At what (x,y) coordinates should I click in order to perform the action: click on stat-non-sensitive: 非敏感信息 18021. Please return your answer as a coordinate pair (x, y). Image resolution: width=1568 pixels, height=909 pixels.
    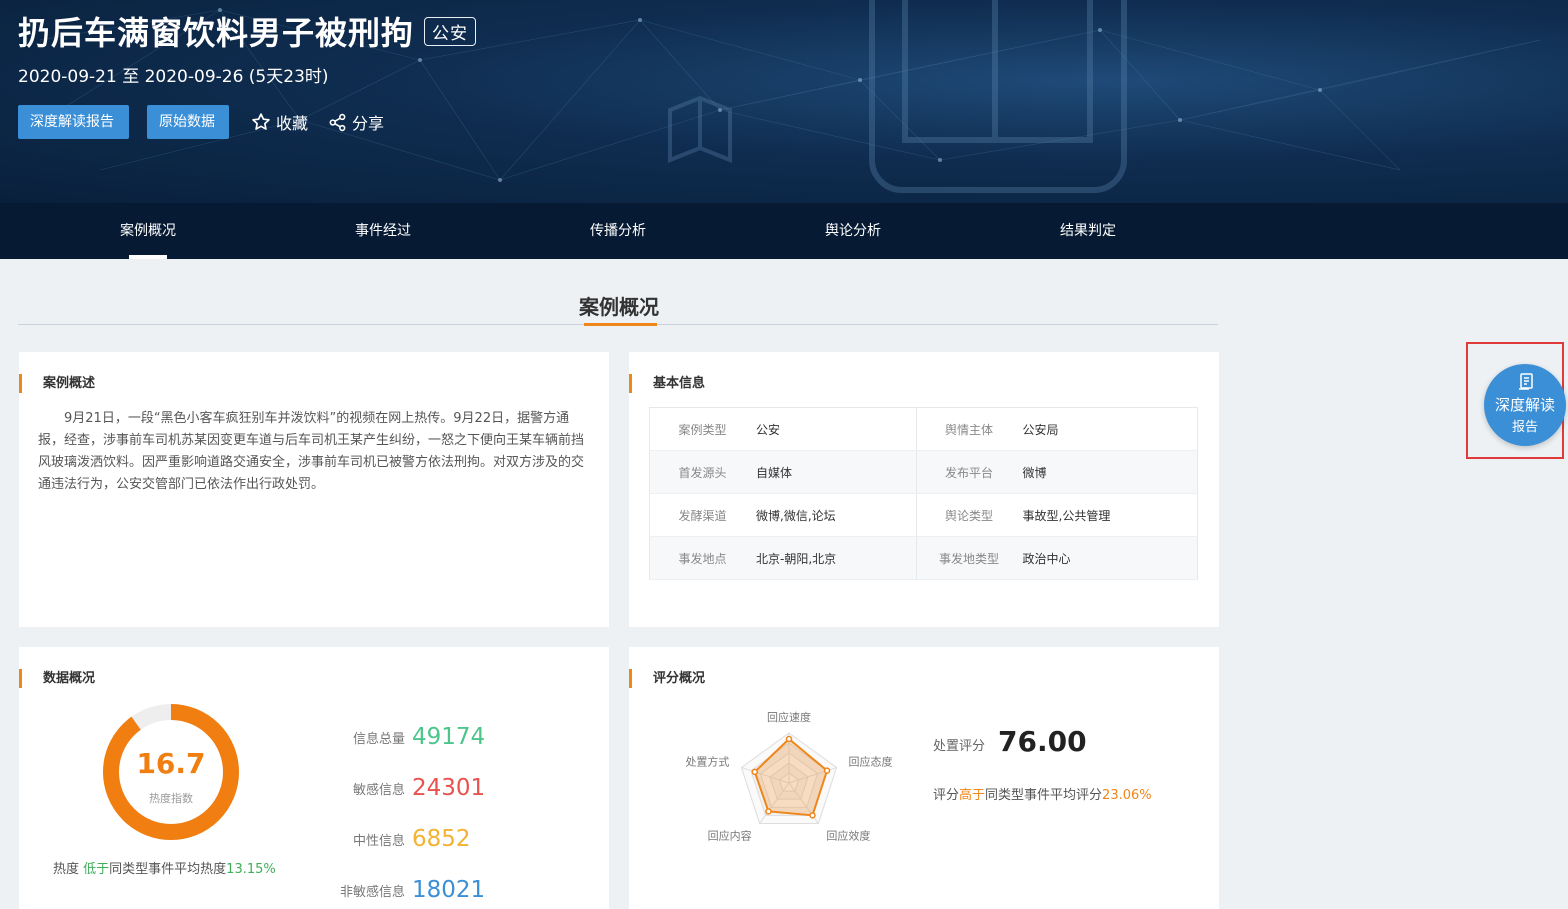
    Looking at the image, I should click on (402, 890).